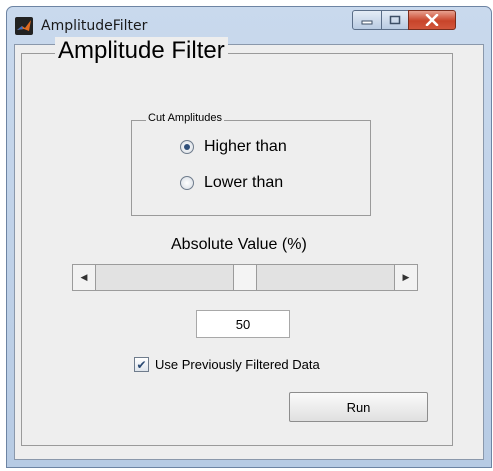 Image resolution: width=493 pixels, height=471 pixels. I want to click on radio-lower-than: Lower than, so click(231, 183).